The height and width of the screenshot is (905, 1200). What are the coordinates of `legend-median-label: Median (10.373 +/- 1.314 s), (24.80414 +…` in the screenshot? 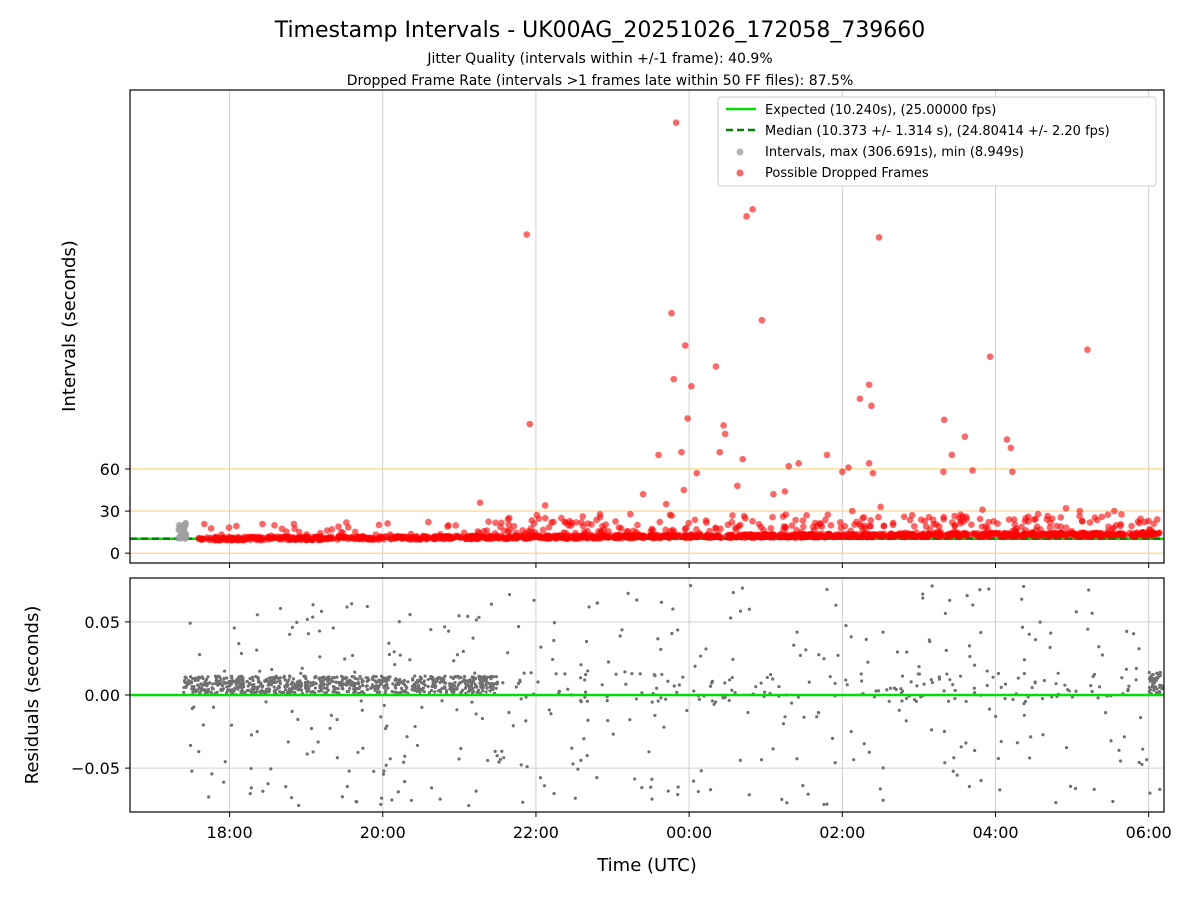 It's located at (937, 131).